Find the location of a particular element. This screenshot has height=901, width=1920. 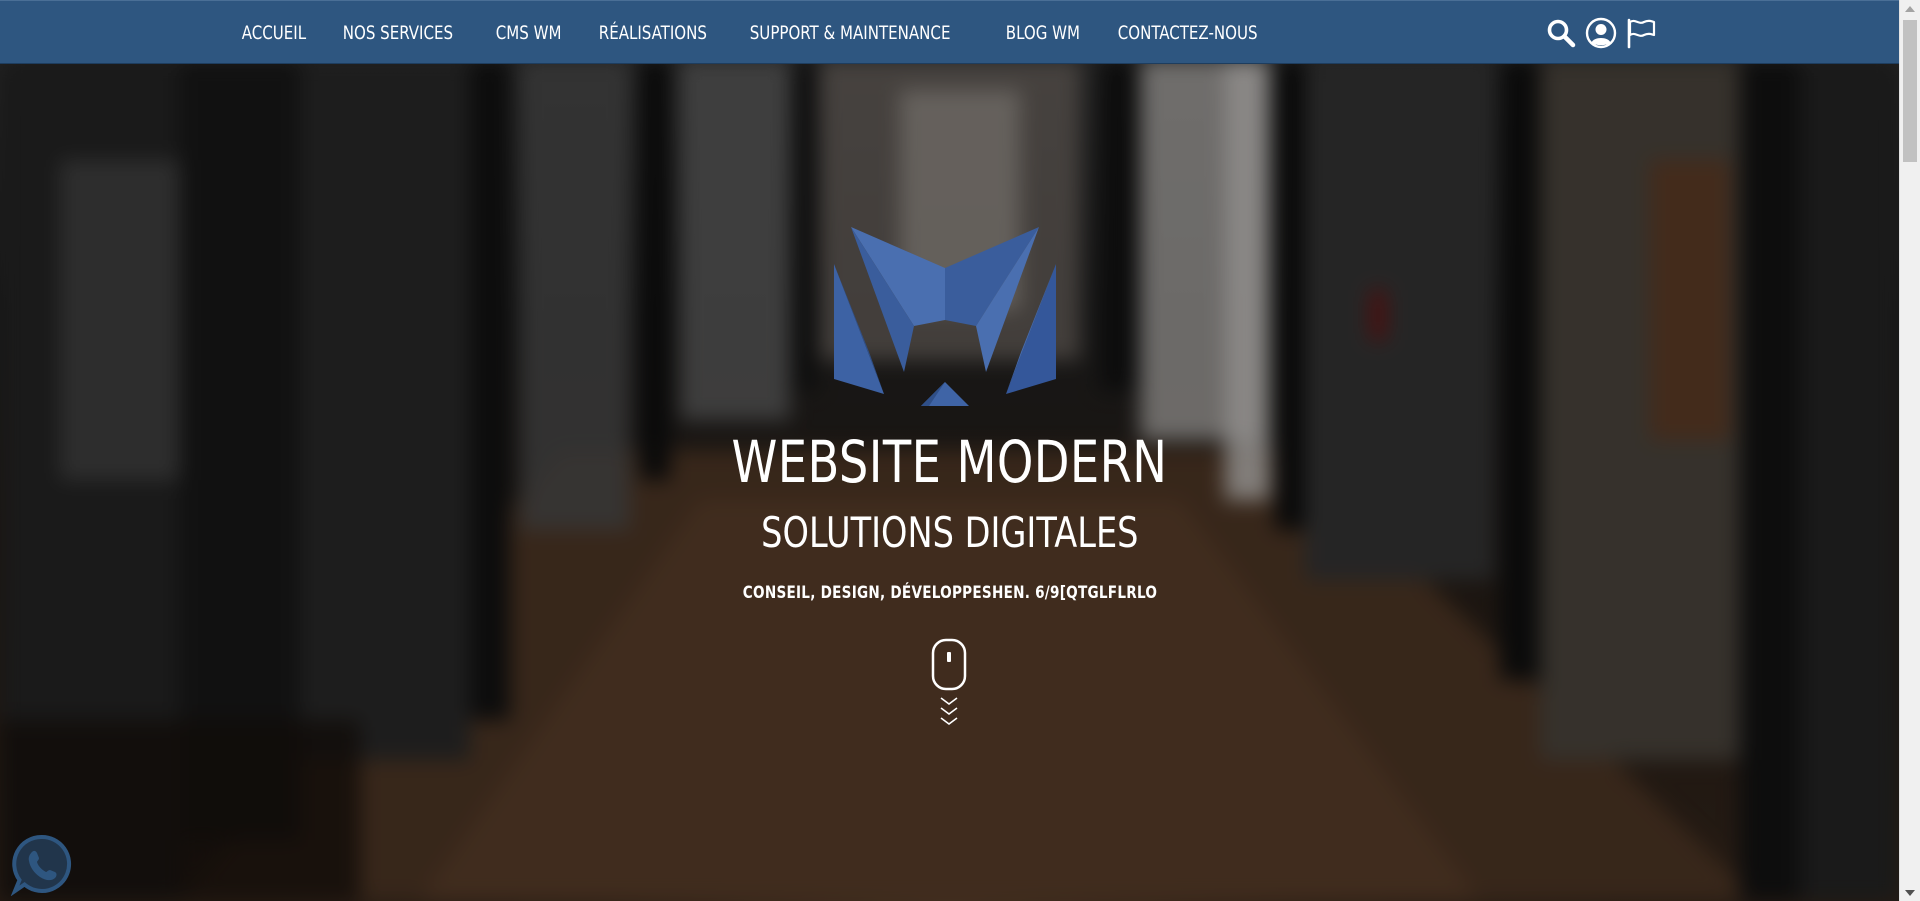

whatsapp-icon is located at coordinates (42, 864).